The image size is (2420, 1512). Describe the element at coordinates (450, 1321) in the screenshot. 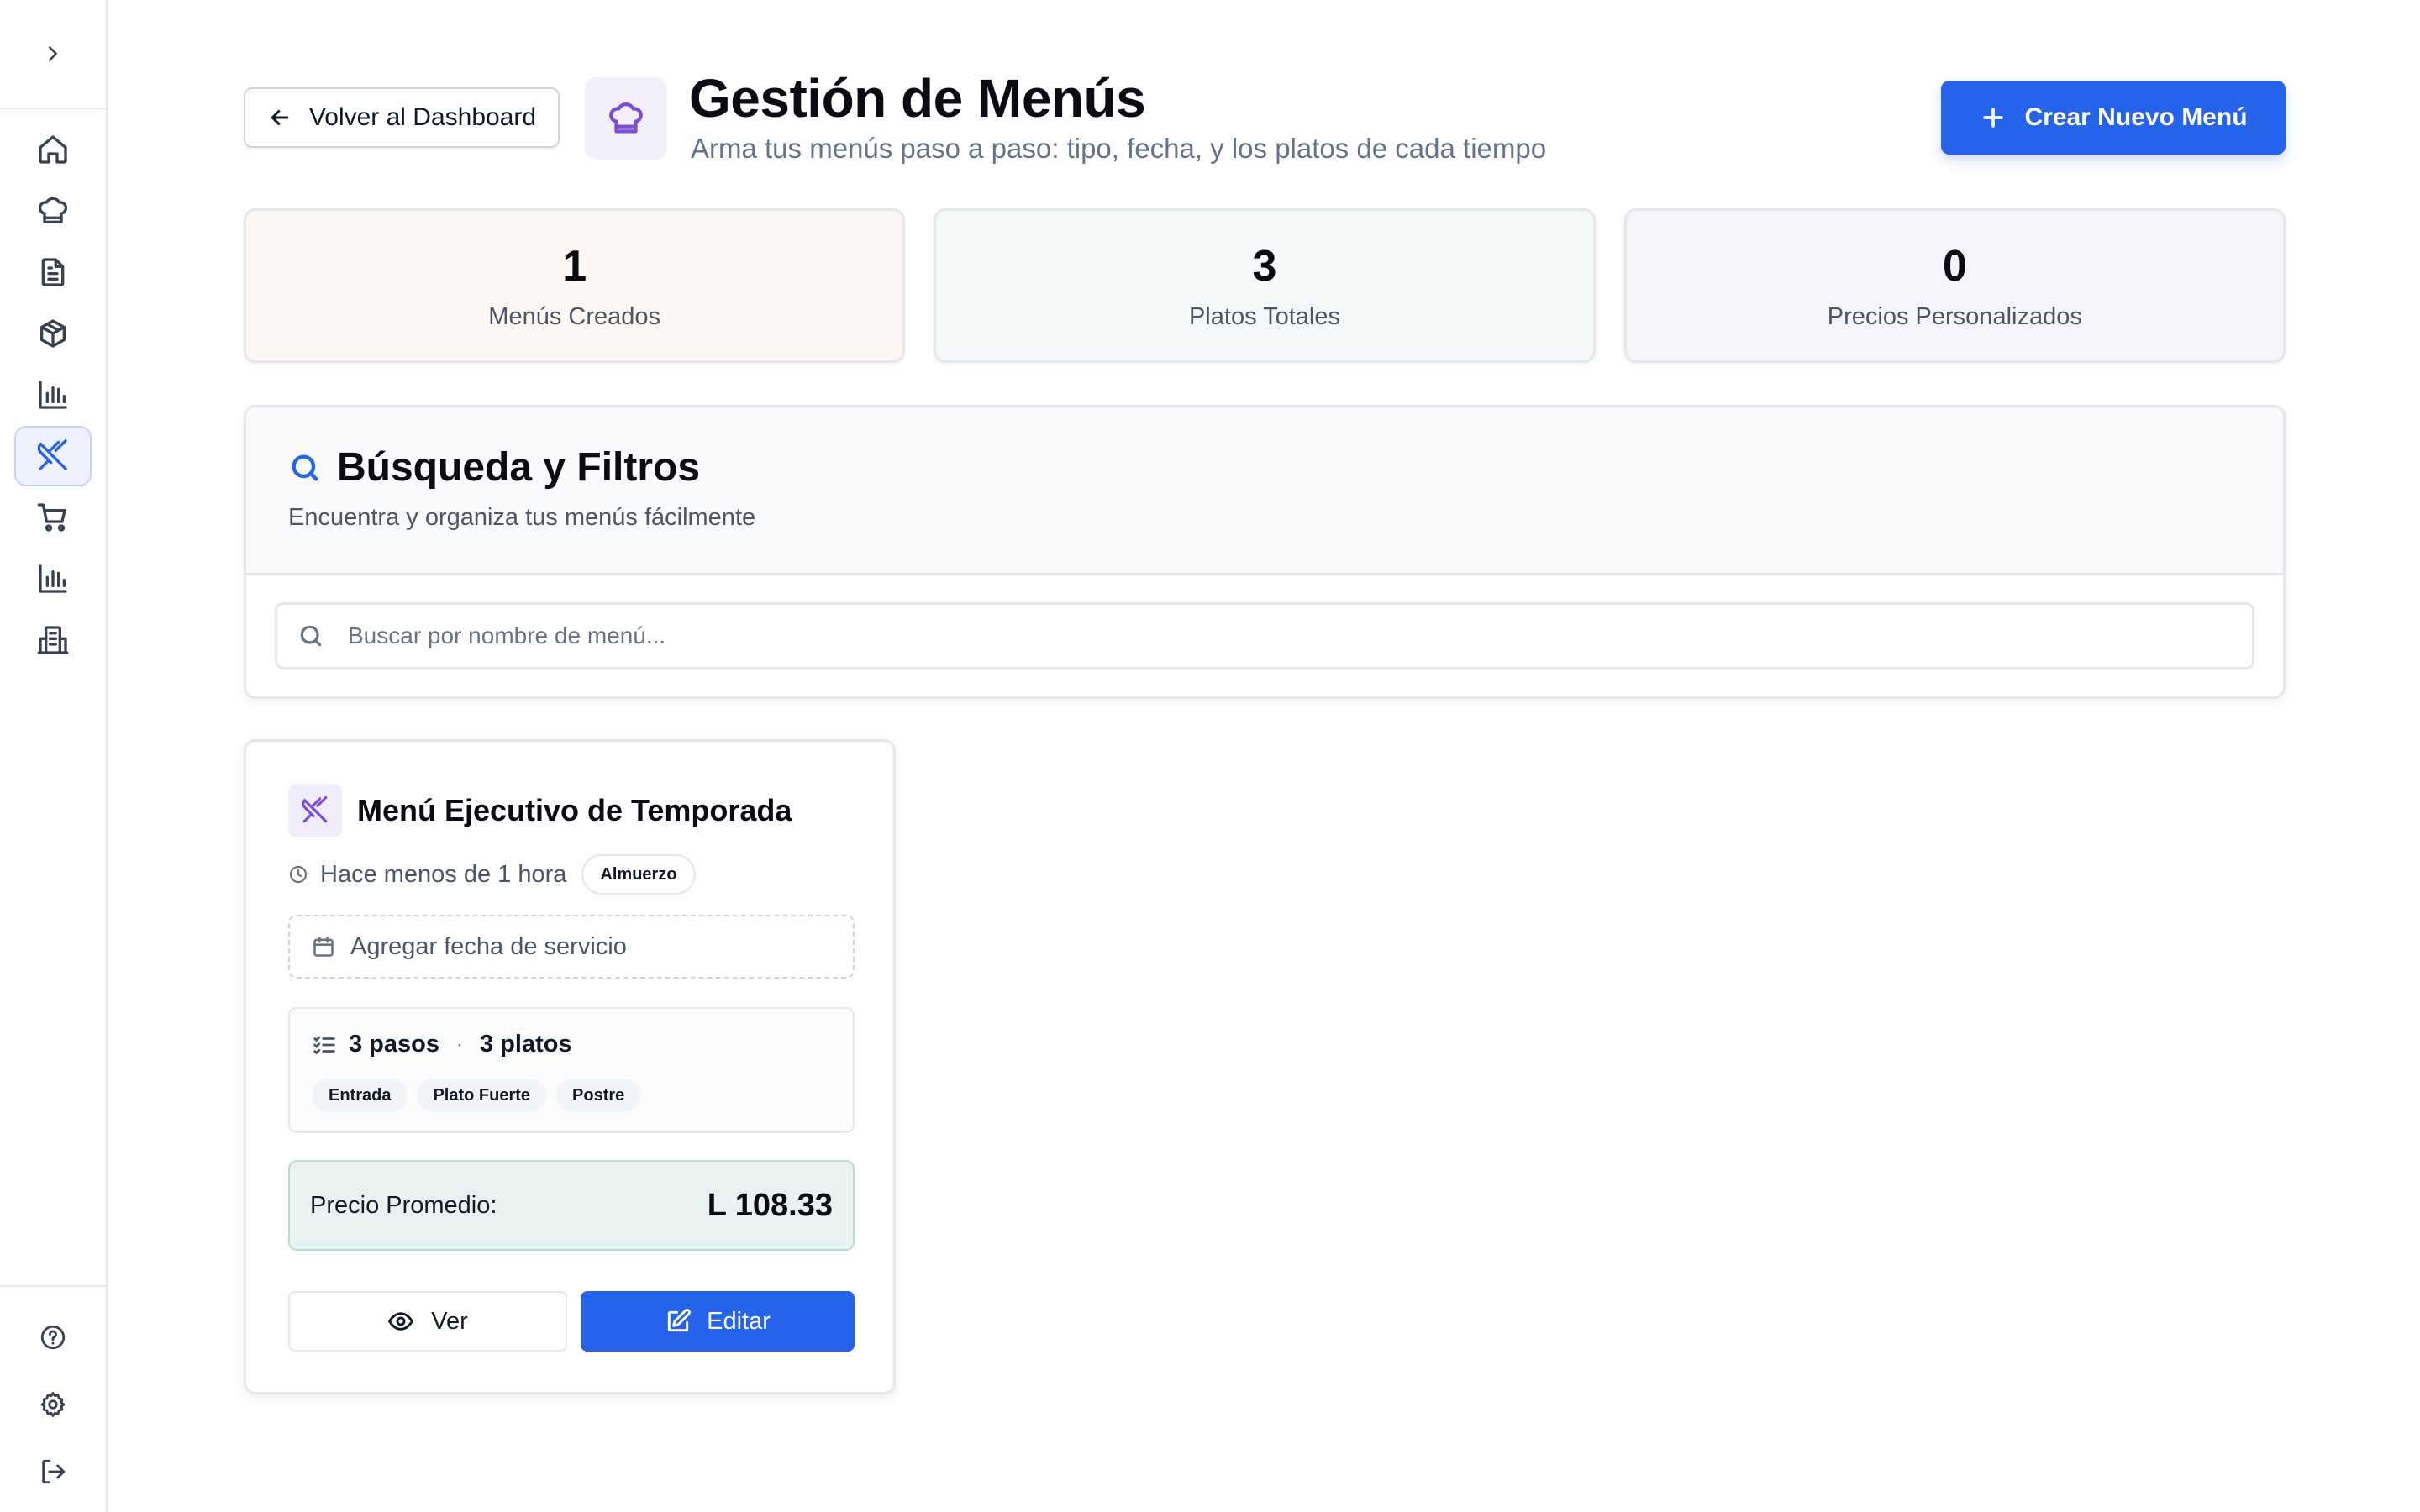

I see `view-menu-label: Ver` at that location.